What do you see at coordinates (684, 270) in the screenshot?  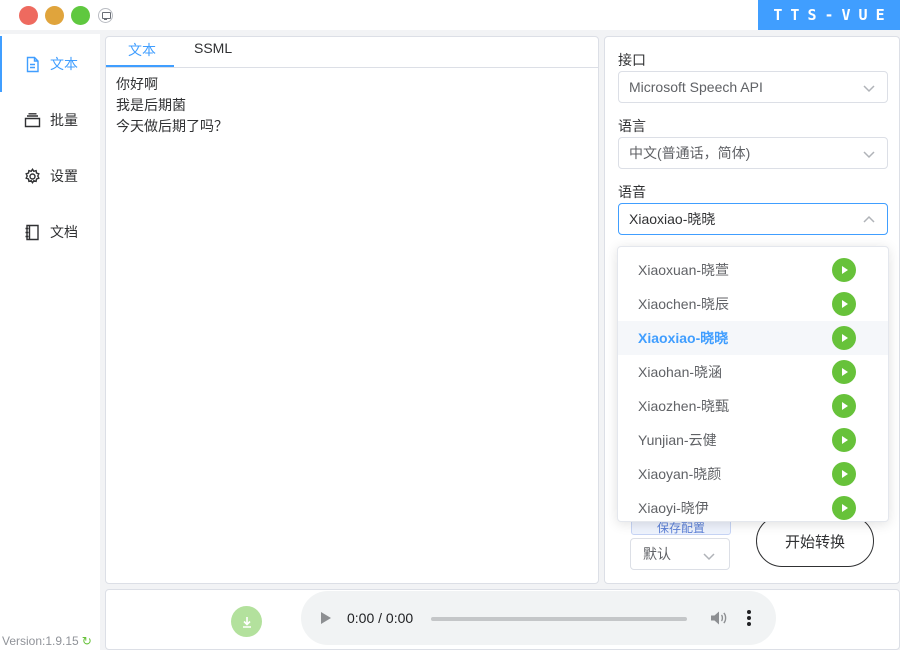 I see `voice-option-label: Xiaoxuan-晓萱` at bounding box center [684, 270].